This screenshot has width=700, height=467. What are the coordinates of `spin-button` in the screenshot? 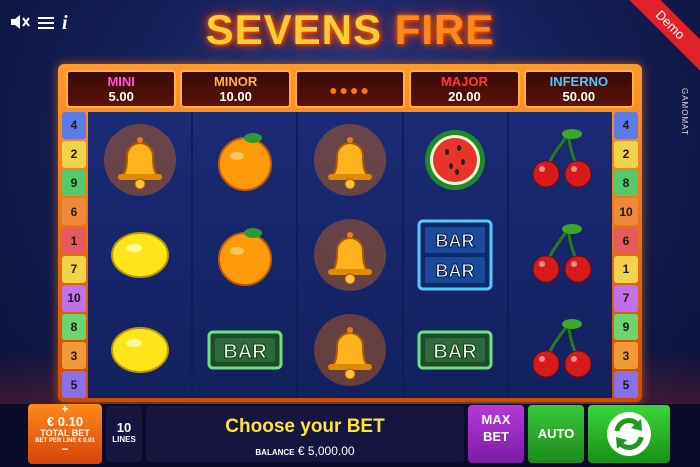 It's located at (629, 434).